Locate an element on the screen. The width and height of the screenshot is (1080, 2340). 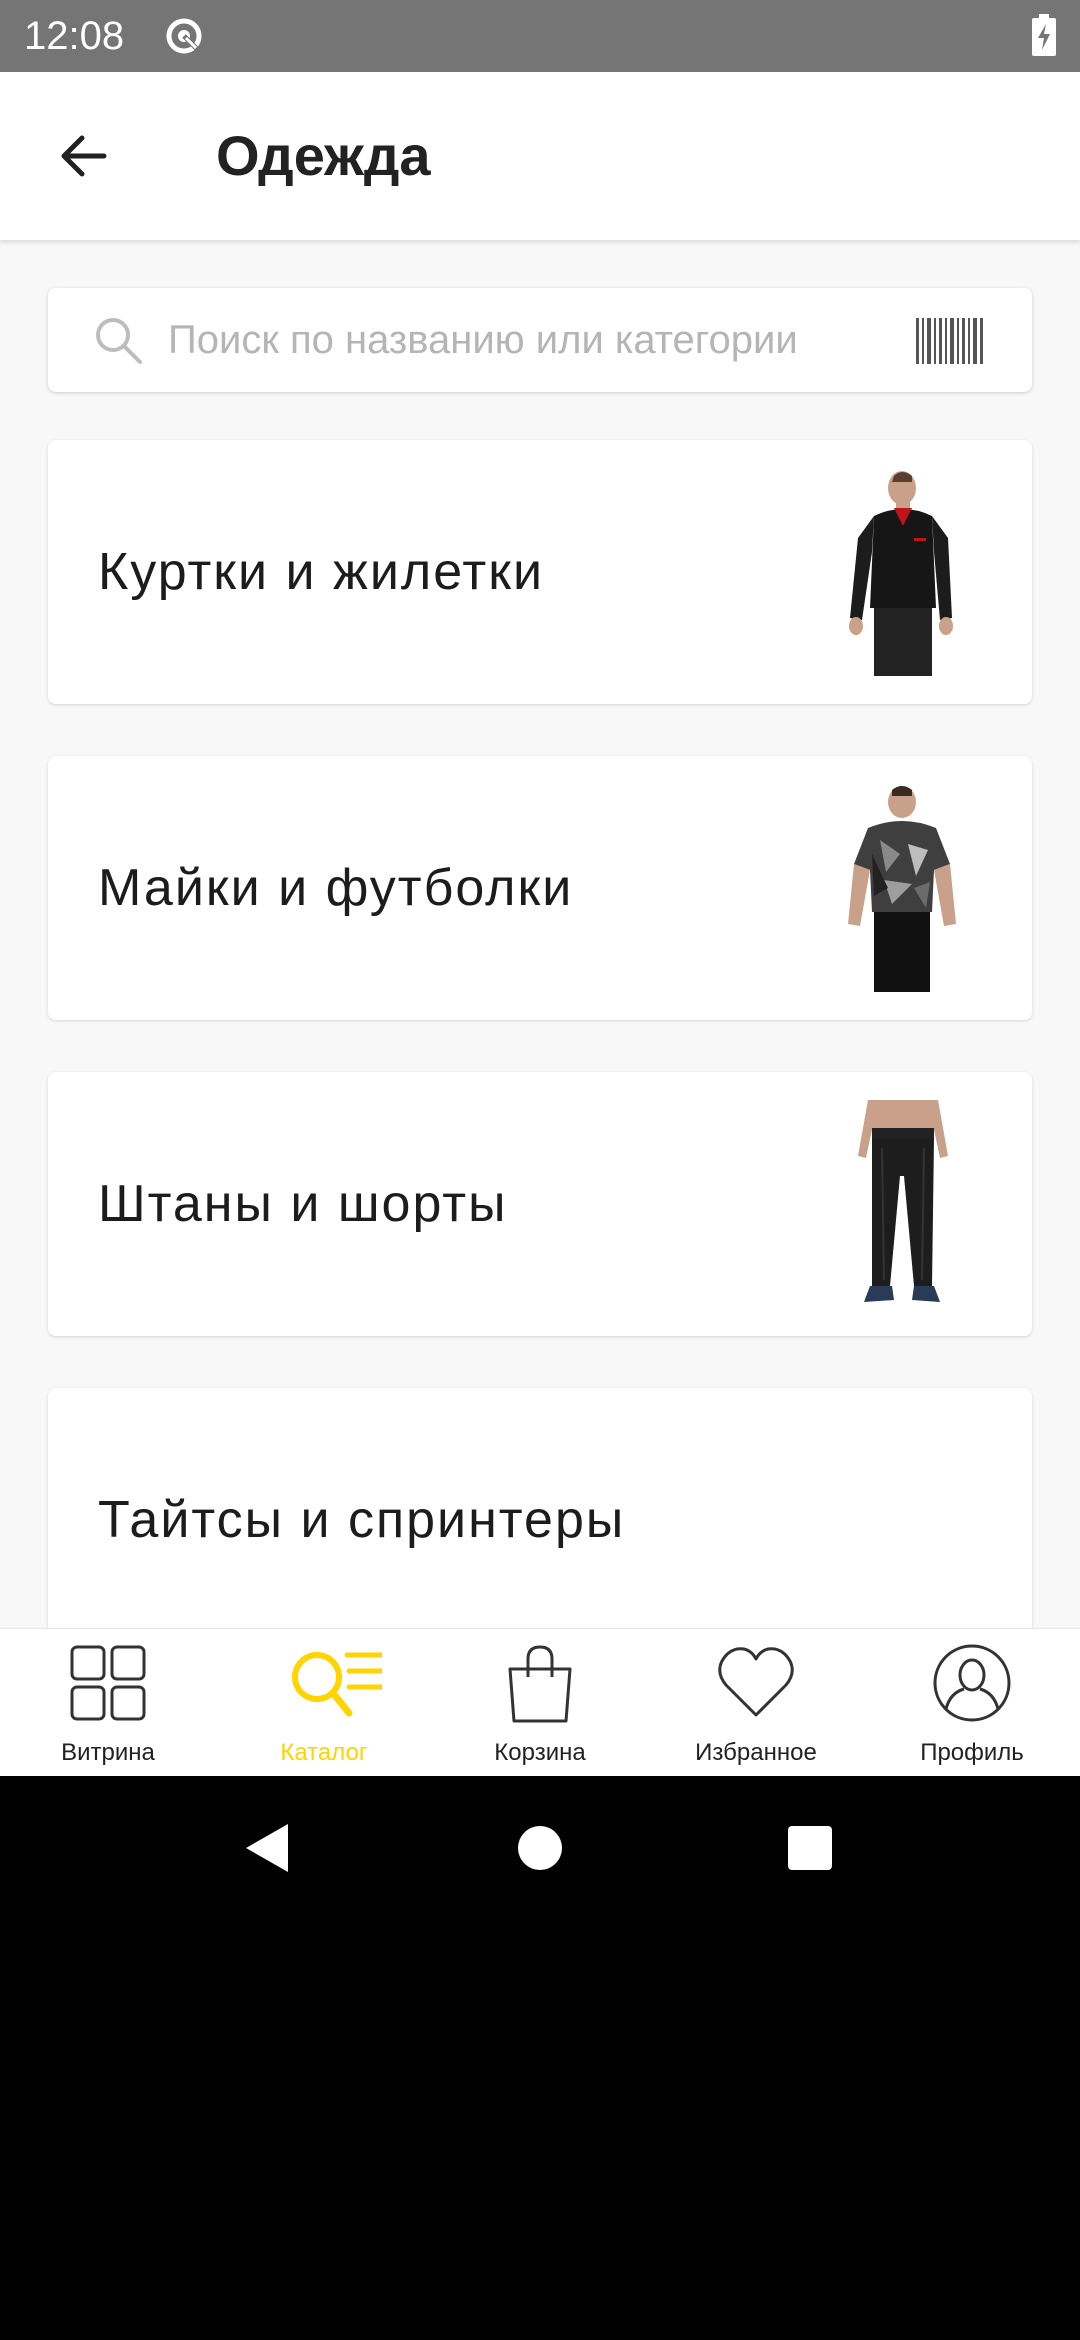
page-title: Одежда is located at coordinates (323, 155).